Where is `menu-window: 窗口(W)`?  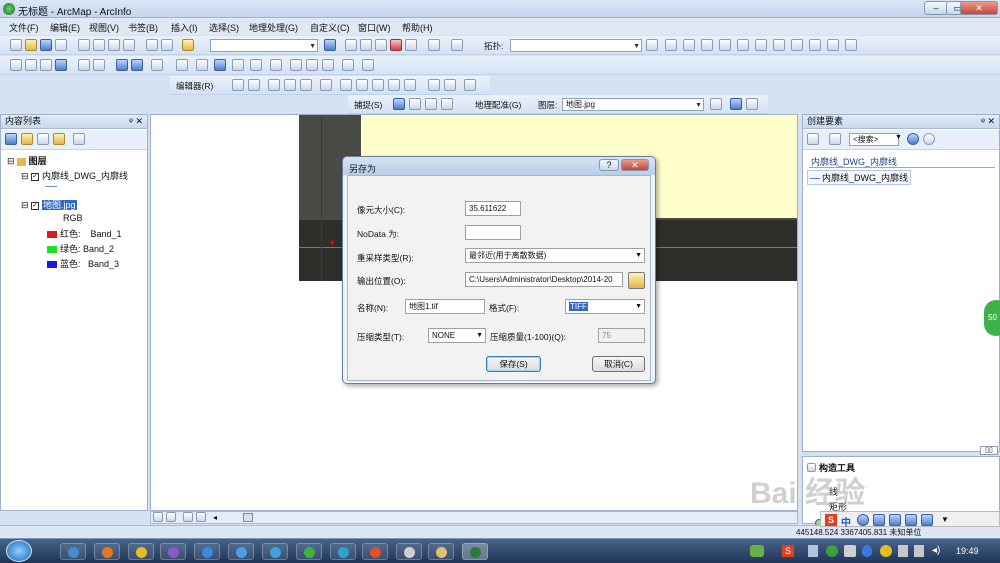
menu-window: 窗口(W) is located at coordinates (374, 27).